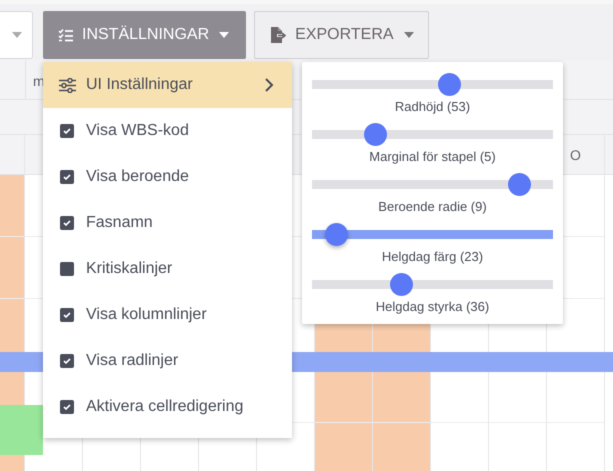 The width and height of the screenshot is (613, 471). What do you see at coordinates (432, 156) in the screenshot?
I see `slider-label: Marginal för stapel (5)` at bounding box center [432, 156].